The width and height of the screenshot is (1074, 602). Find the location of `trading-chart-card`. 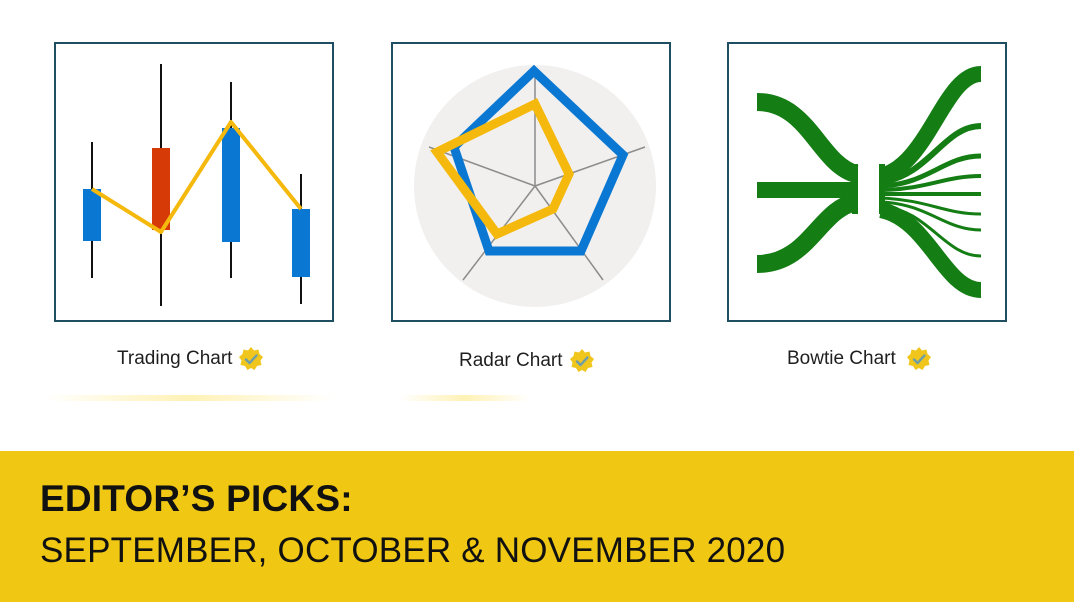

trading-chart-card is located at coordinates (194, 182).